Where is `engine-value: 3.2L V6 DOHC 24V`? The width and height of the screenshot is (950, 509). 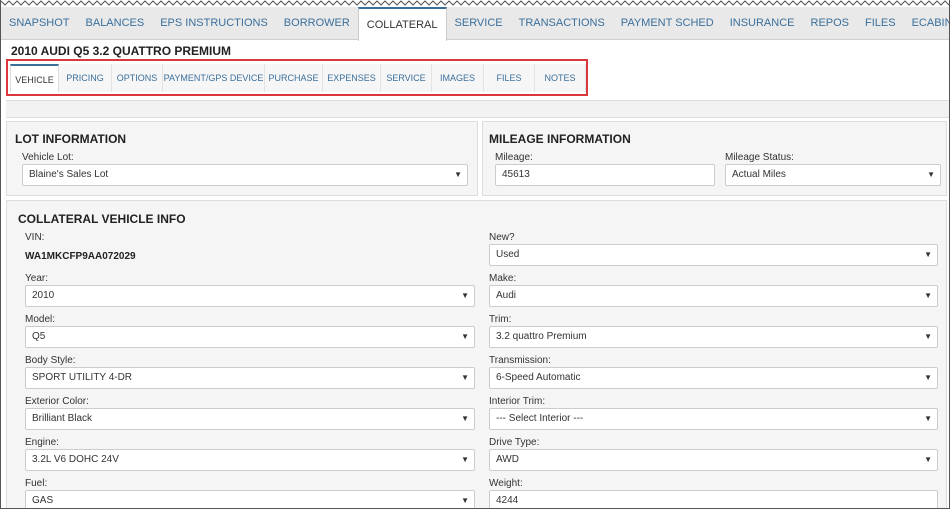 engine-value: 3.2L V6 DOHC 24V is located at coordinates (75, 459).